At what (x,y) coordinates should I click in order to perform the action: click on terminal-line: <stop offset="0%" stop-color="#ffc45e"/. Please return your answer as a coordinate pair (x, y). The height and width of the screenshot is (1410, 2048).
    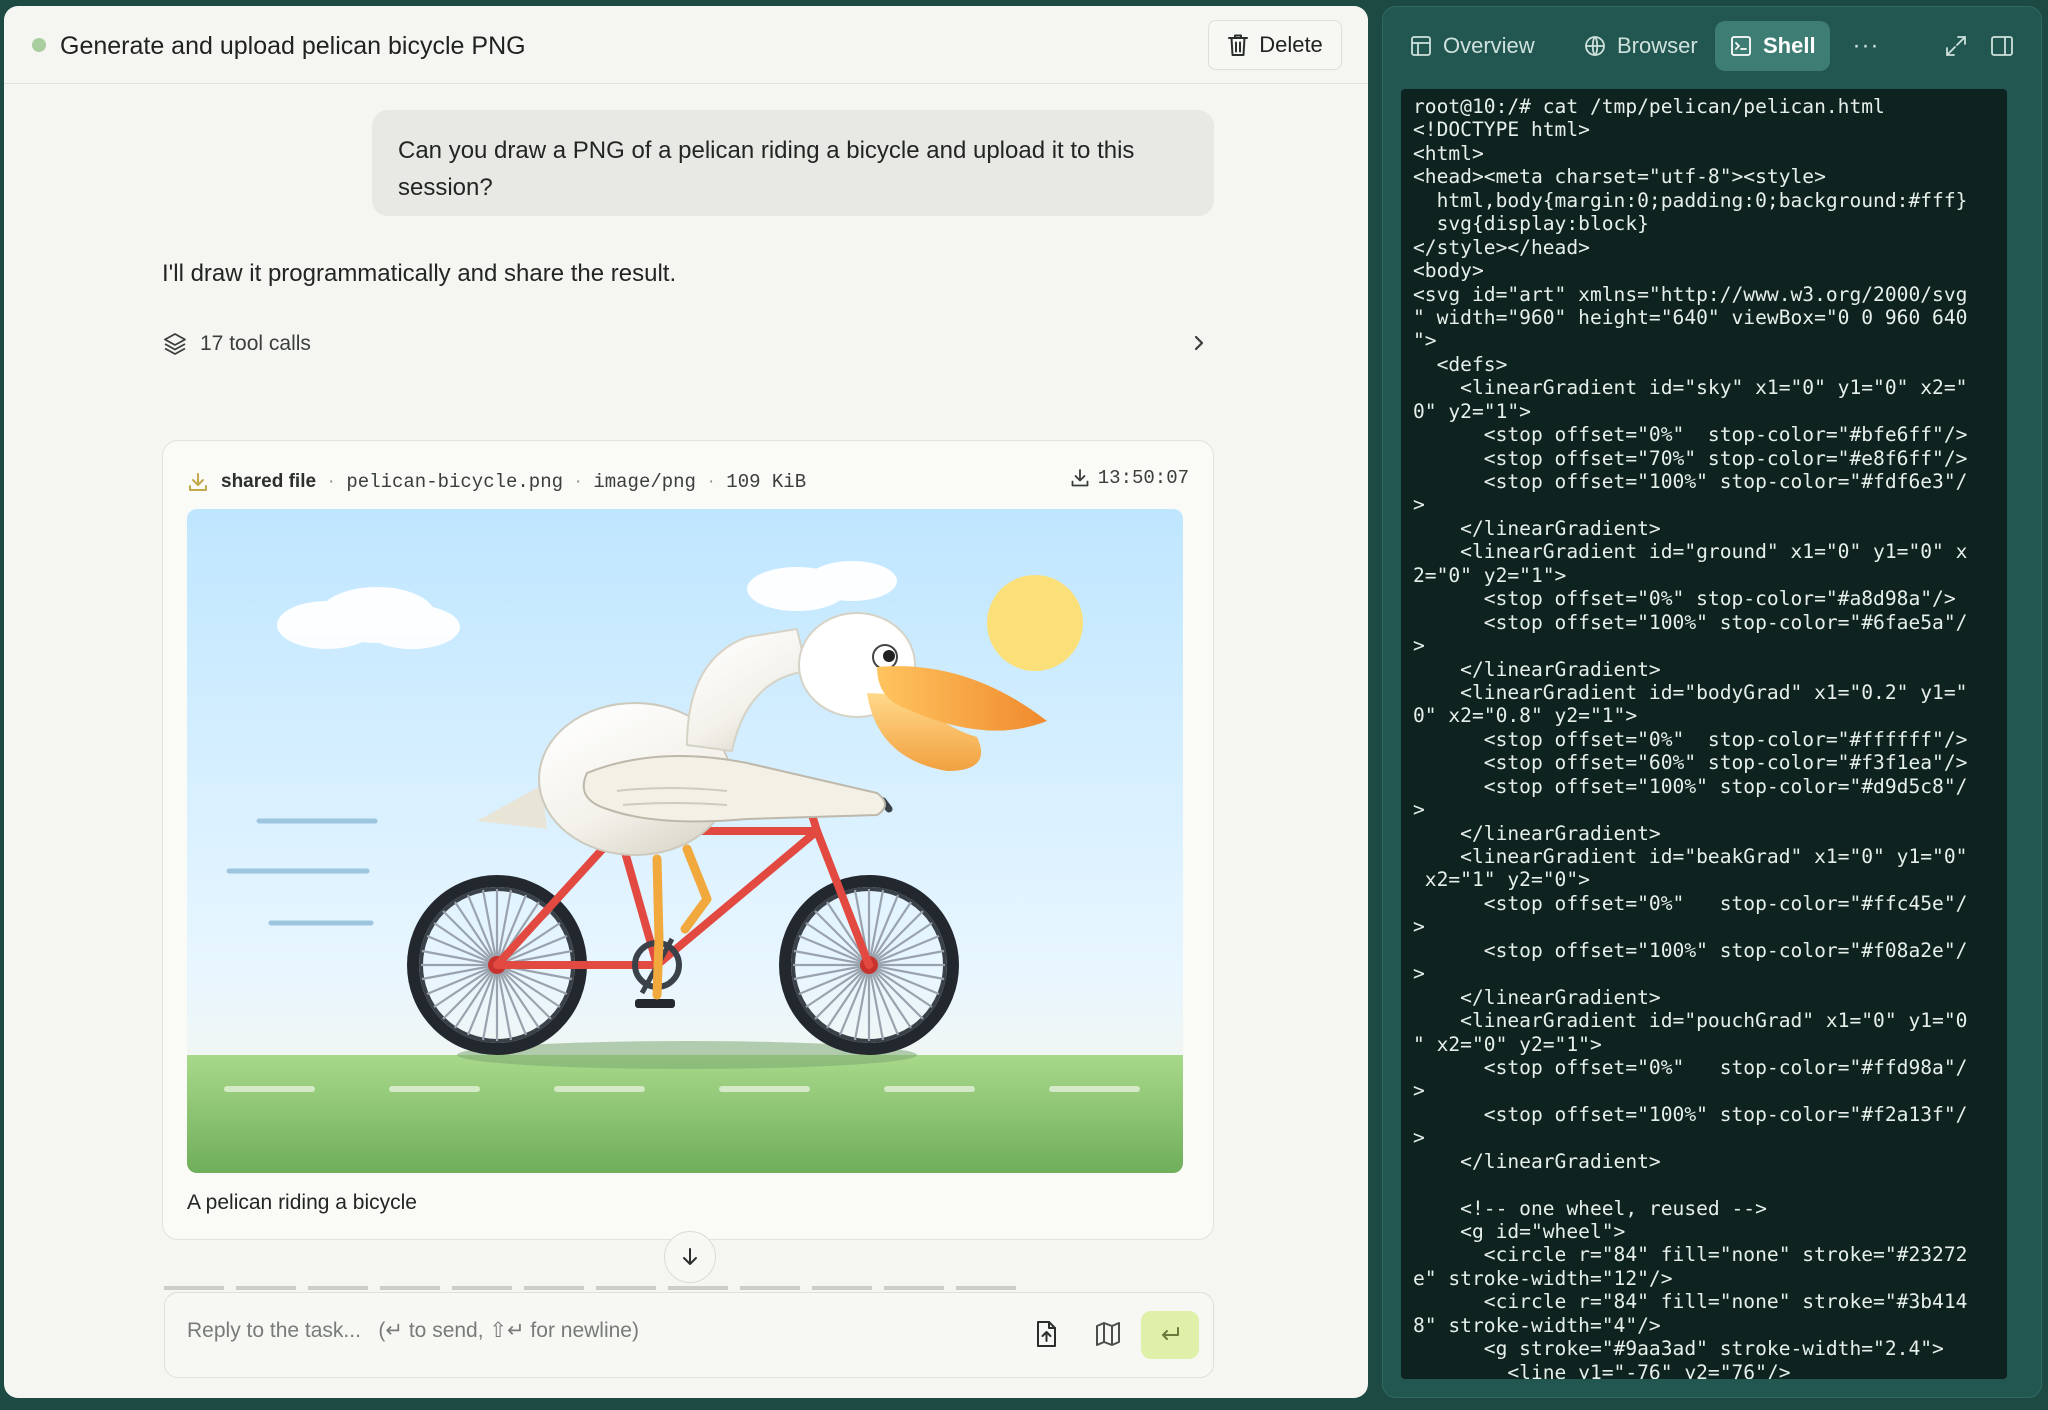
    Looking at the image, I should click on (1690, 903).